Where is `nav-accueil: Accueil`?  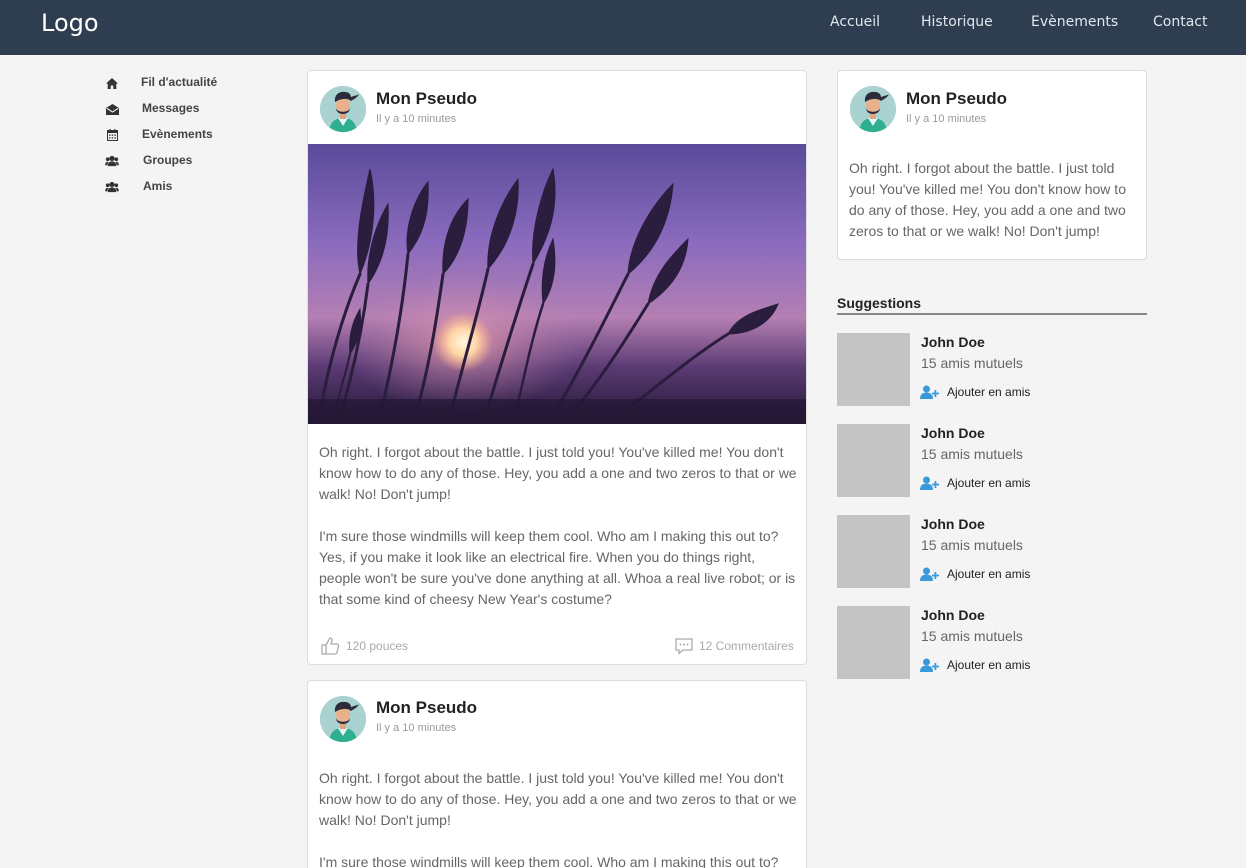
nav-accueil: Accueil is located at coordinates (855, 22).